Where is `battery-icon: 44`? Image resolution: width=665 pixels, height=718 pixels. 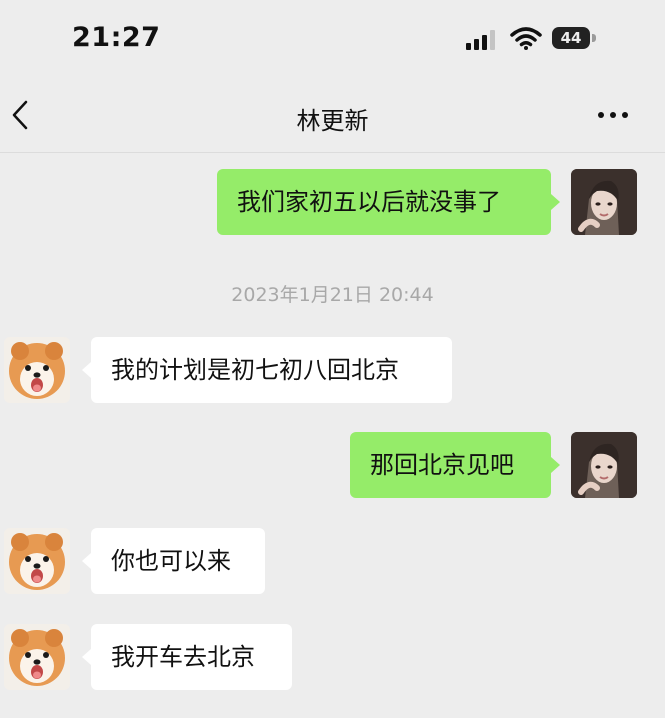 battery-icon: 44 is located at coordinates (575, 39).